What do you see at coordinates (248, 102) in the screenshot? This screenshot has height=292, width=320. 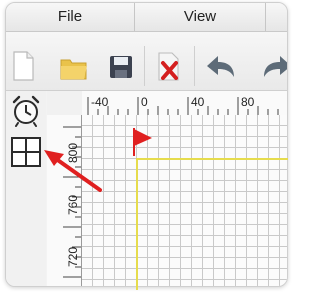 I see `ruler-tick-label: 80` at bounding box center [248, 102].